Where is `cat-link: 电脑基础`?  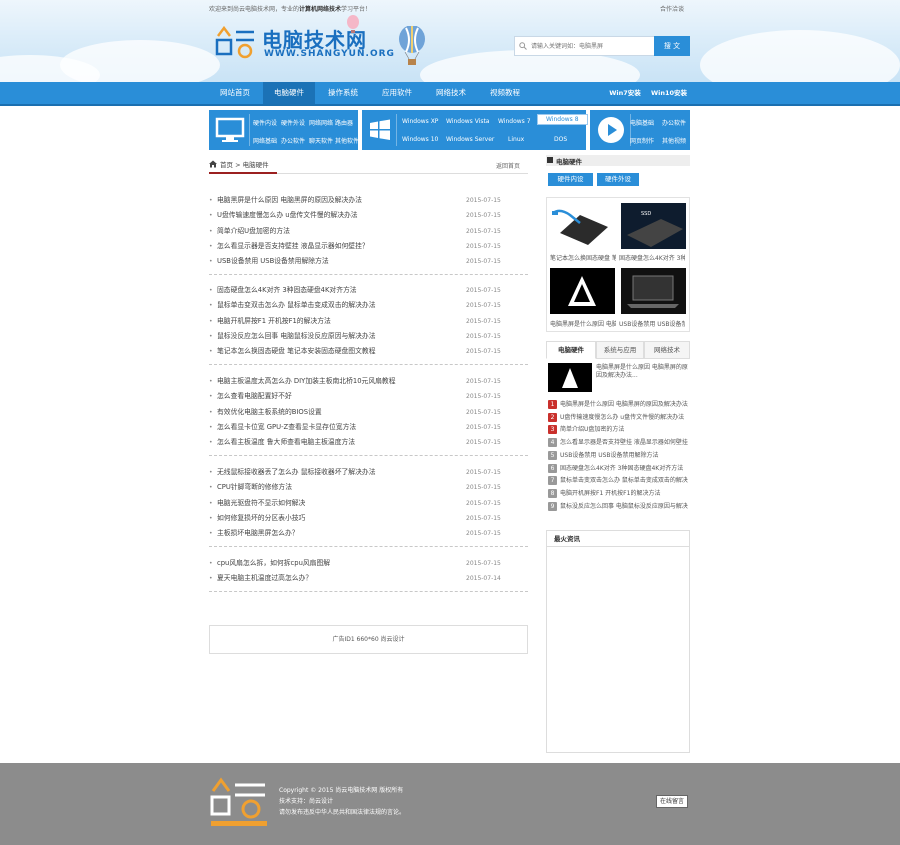 cat-link: 电脑基础 is located at coordinates (642, 122).